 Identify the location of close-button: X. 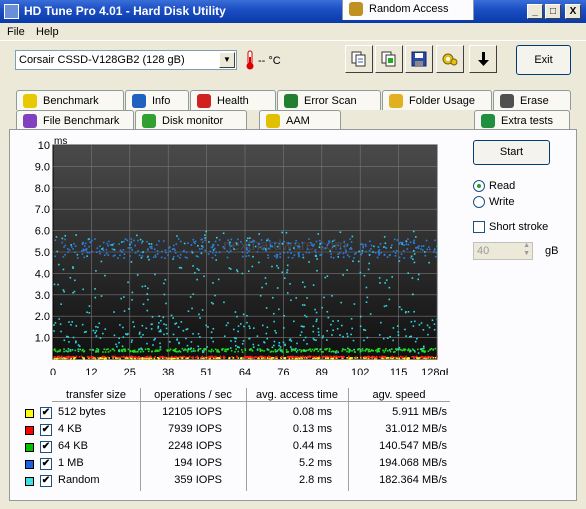
(573, 11).